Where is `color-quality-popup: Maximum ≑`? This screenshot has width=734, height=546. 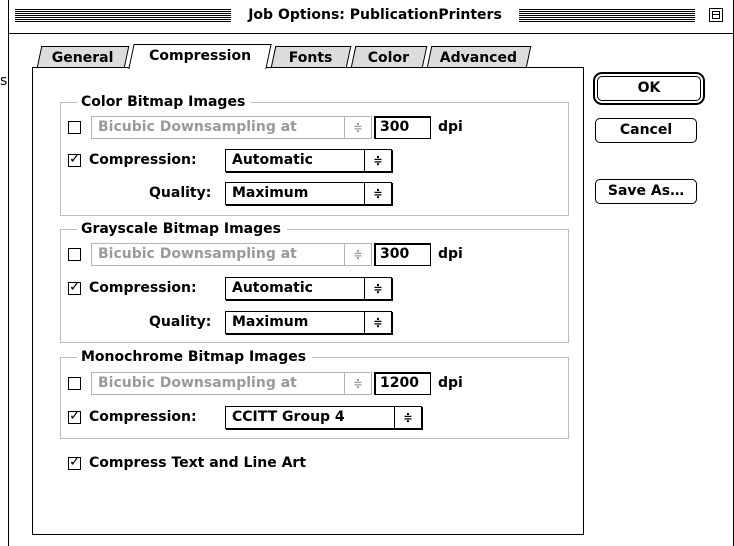 color-quality-popup: Maximum ≑ is located at coordinates (308, 193).